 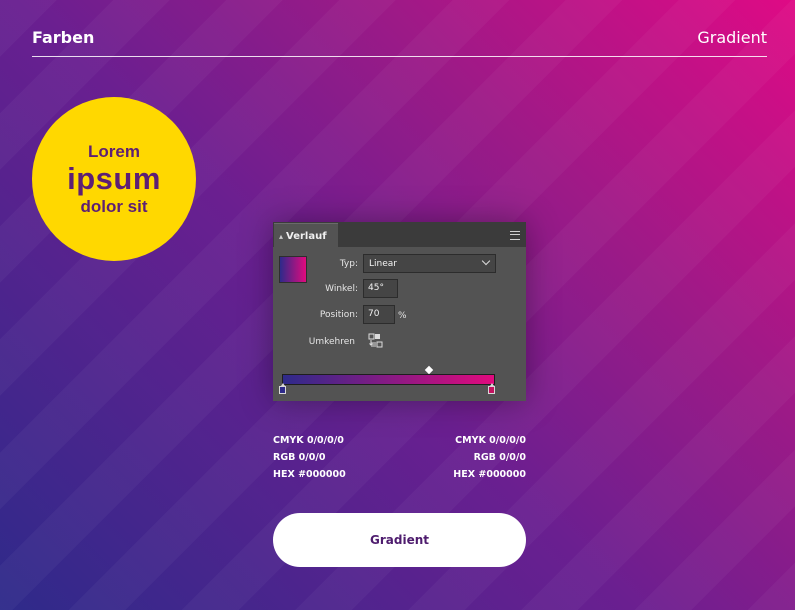 I want to click on gradient-swatch, so click(x=293, y=269).